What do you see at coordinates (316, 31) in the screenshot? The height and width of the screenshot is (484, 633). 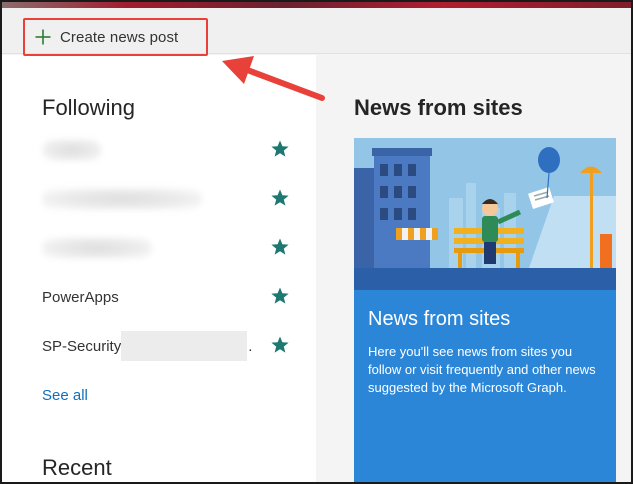 I see `command-bar: Create news post` at bounding box center [316, 31].